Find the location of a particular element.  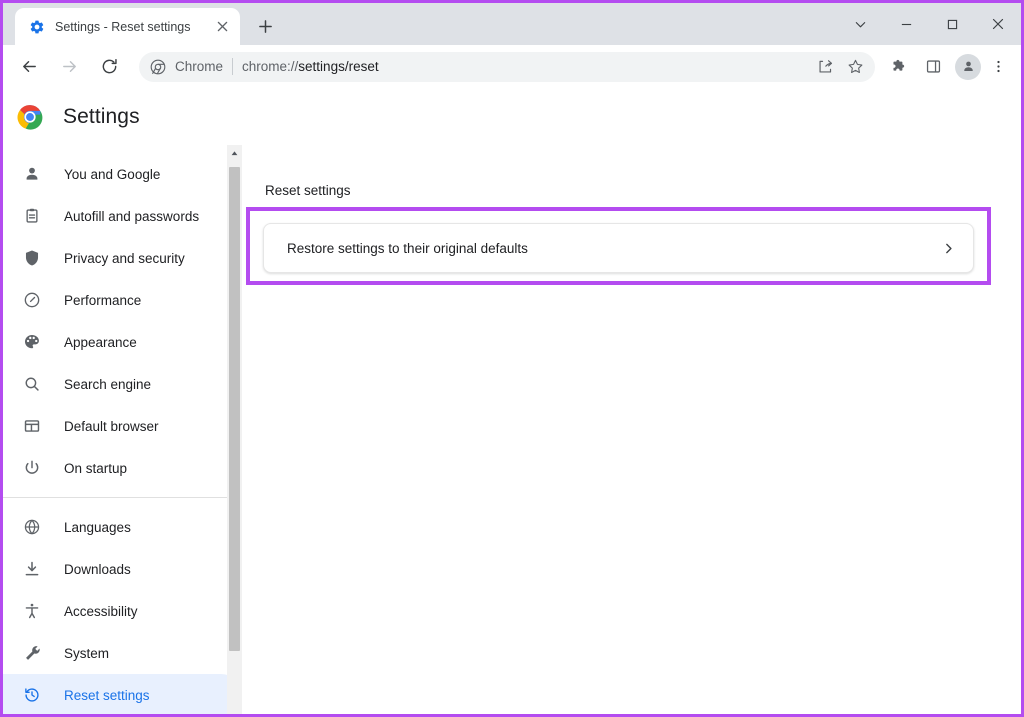

close-icon is located at coordinates (998, 24).